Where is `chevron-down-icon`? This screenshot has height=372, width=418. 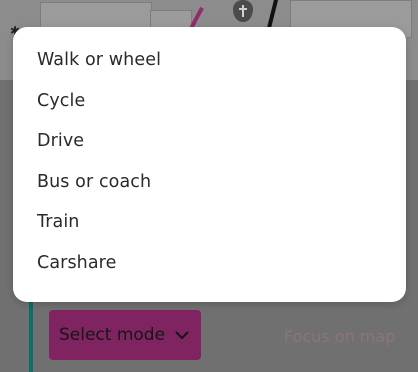 chevron-down-icon is located at coordinates (182, 335).